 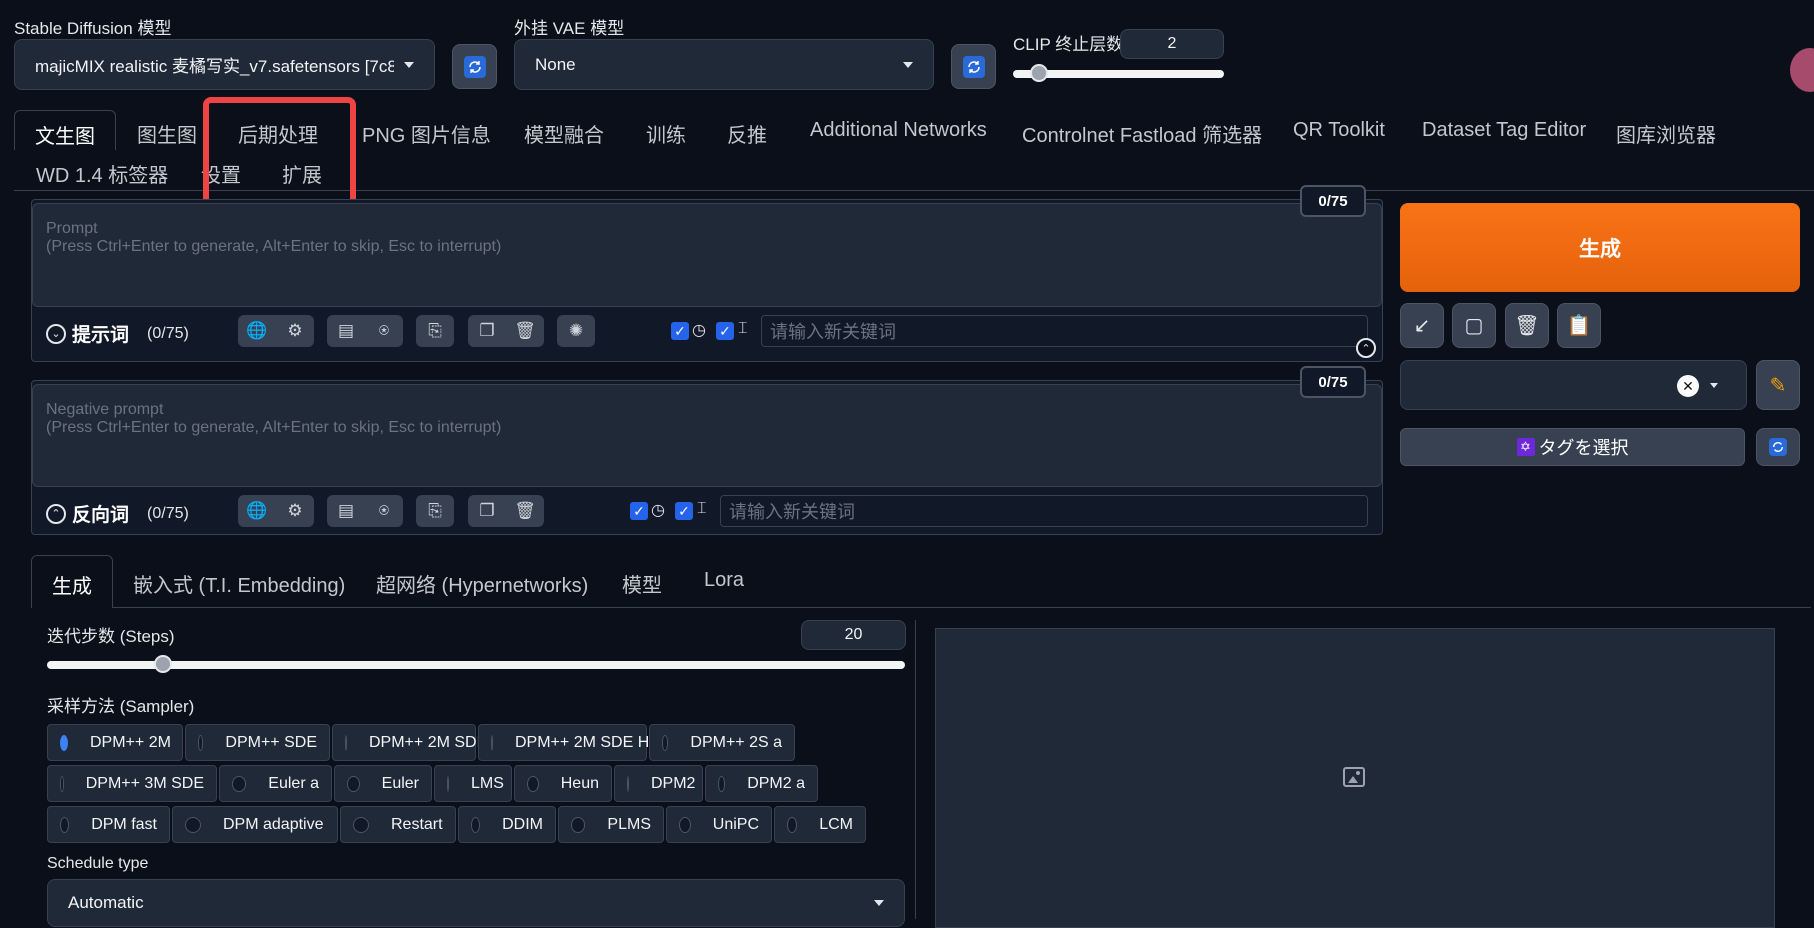 I want to click on pencil-icon: ✎, so click(x=1778, y=385).